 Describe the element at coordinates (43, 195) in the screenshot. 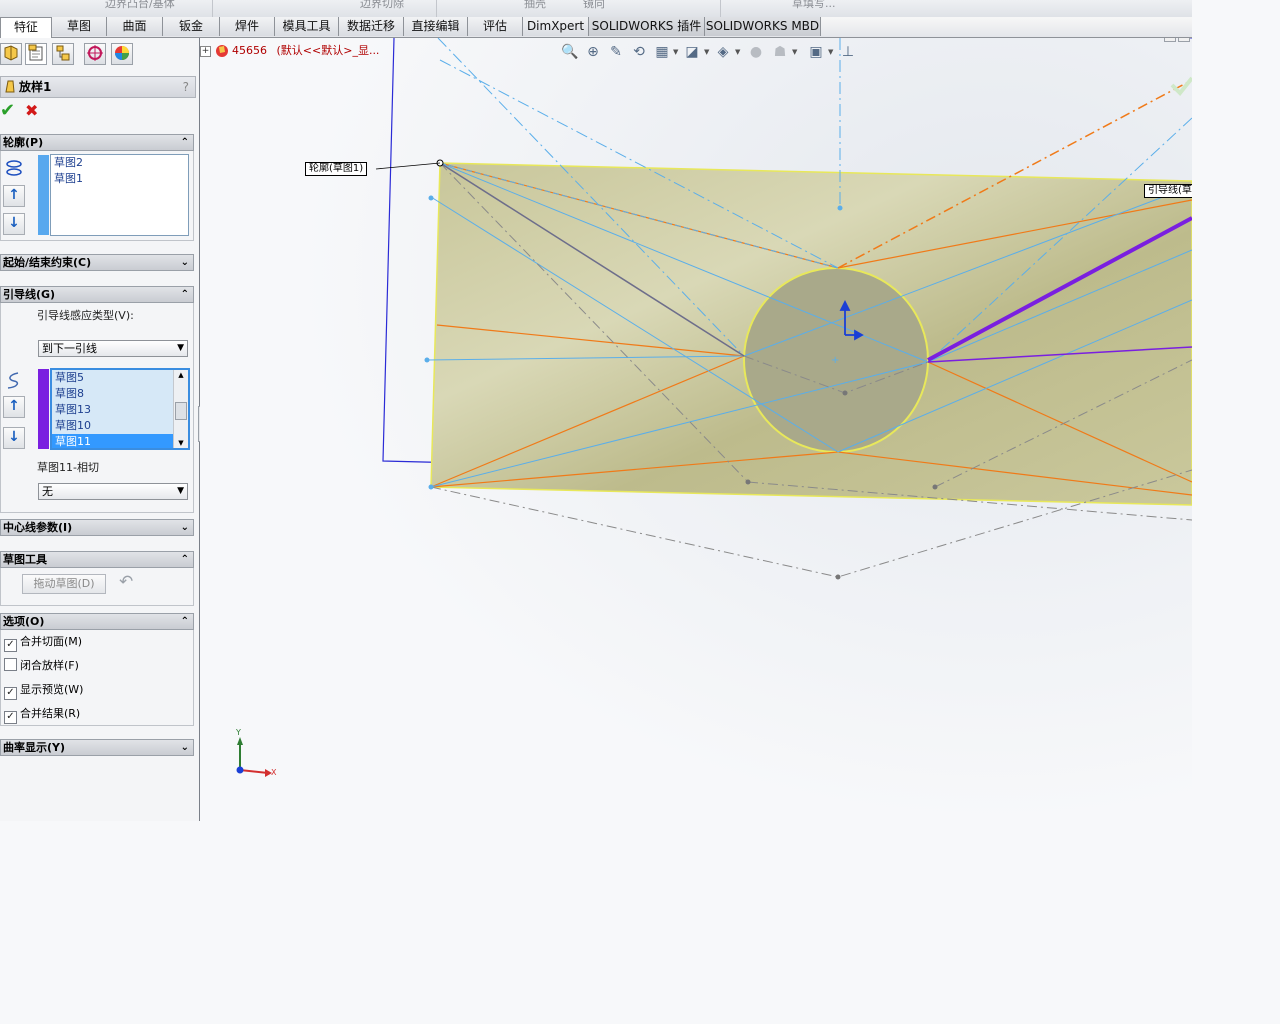

I see `selection-color-bar` at that location.